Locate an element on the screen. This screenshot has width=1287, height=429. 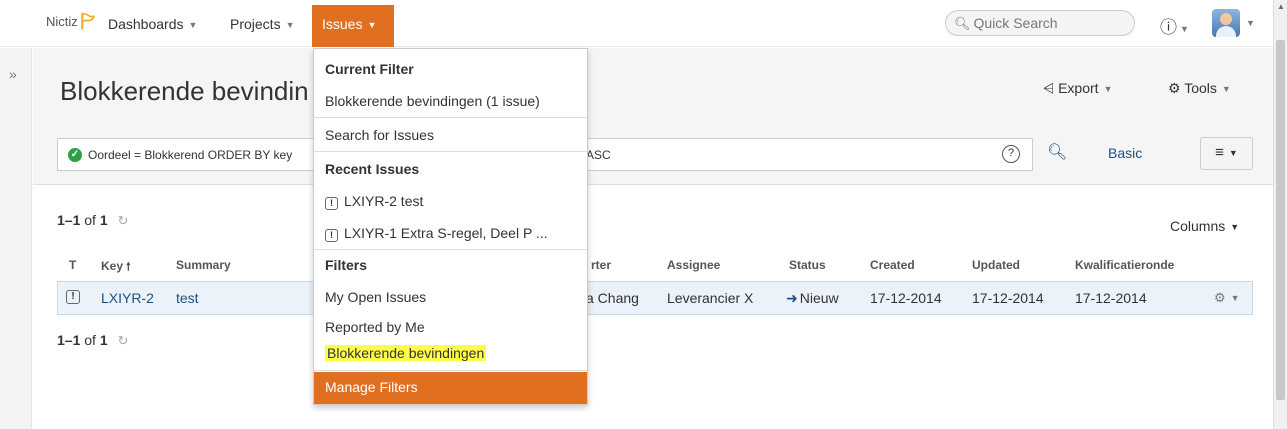
issue-status-label: Nieuw is located at coordinates (819, 298).